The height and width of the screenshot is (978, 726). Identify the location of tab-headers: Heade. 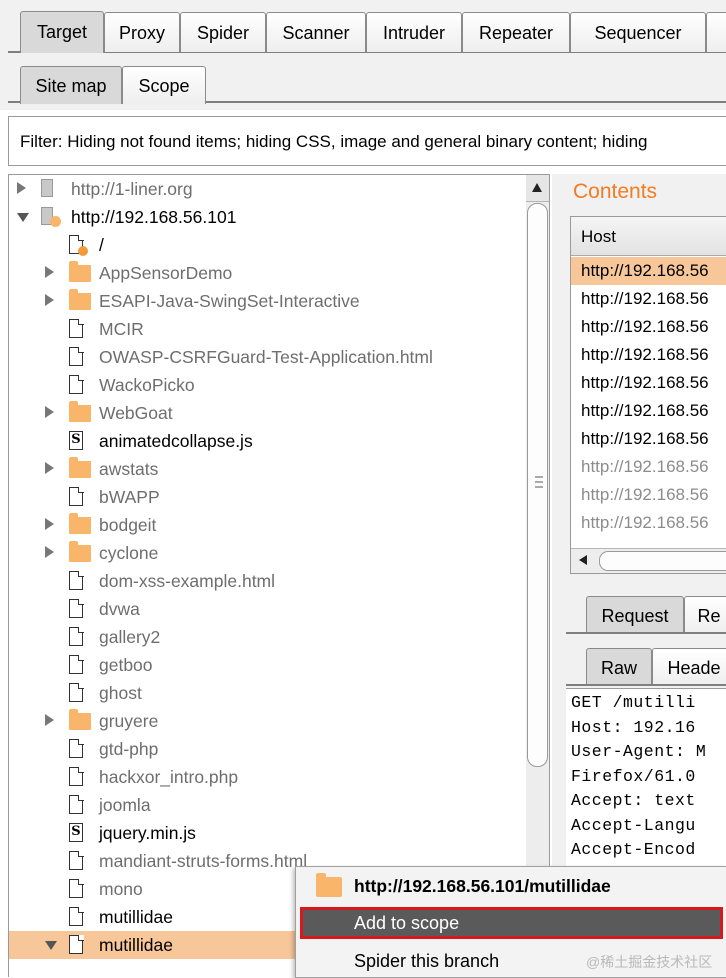
(689, 667).